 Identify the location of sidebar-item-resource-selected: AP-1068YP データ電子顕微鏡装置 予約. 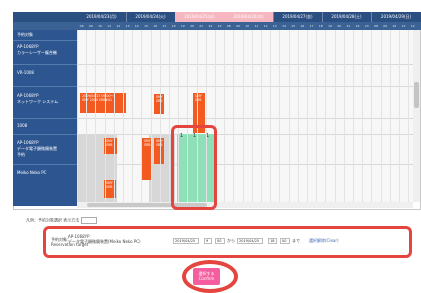
(37, 149).